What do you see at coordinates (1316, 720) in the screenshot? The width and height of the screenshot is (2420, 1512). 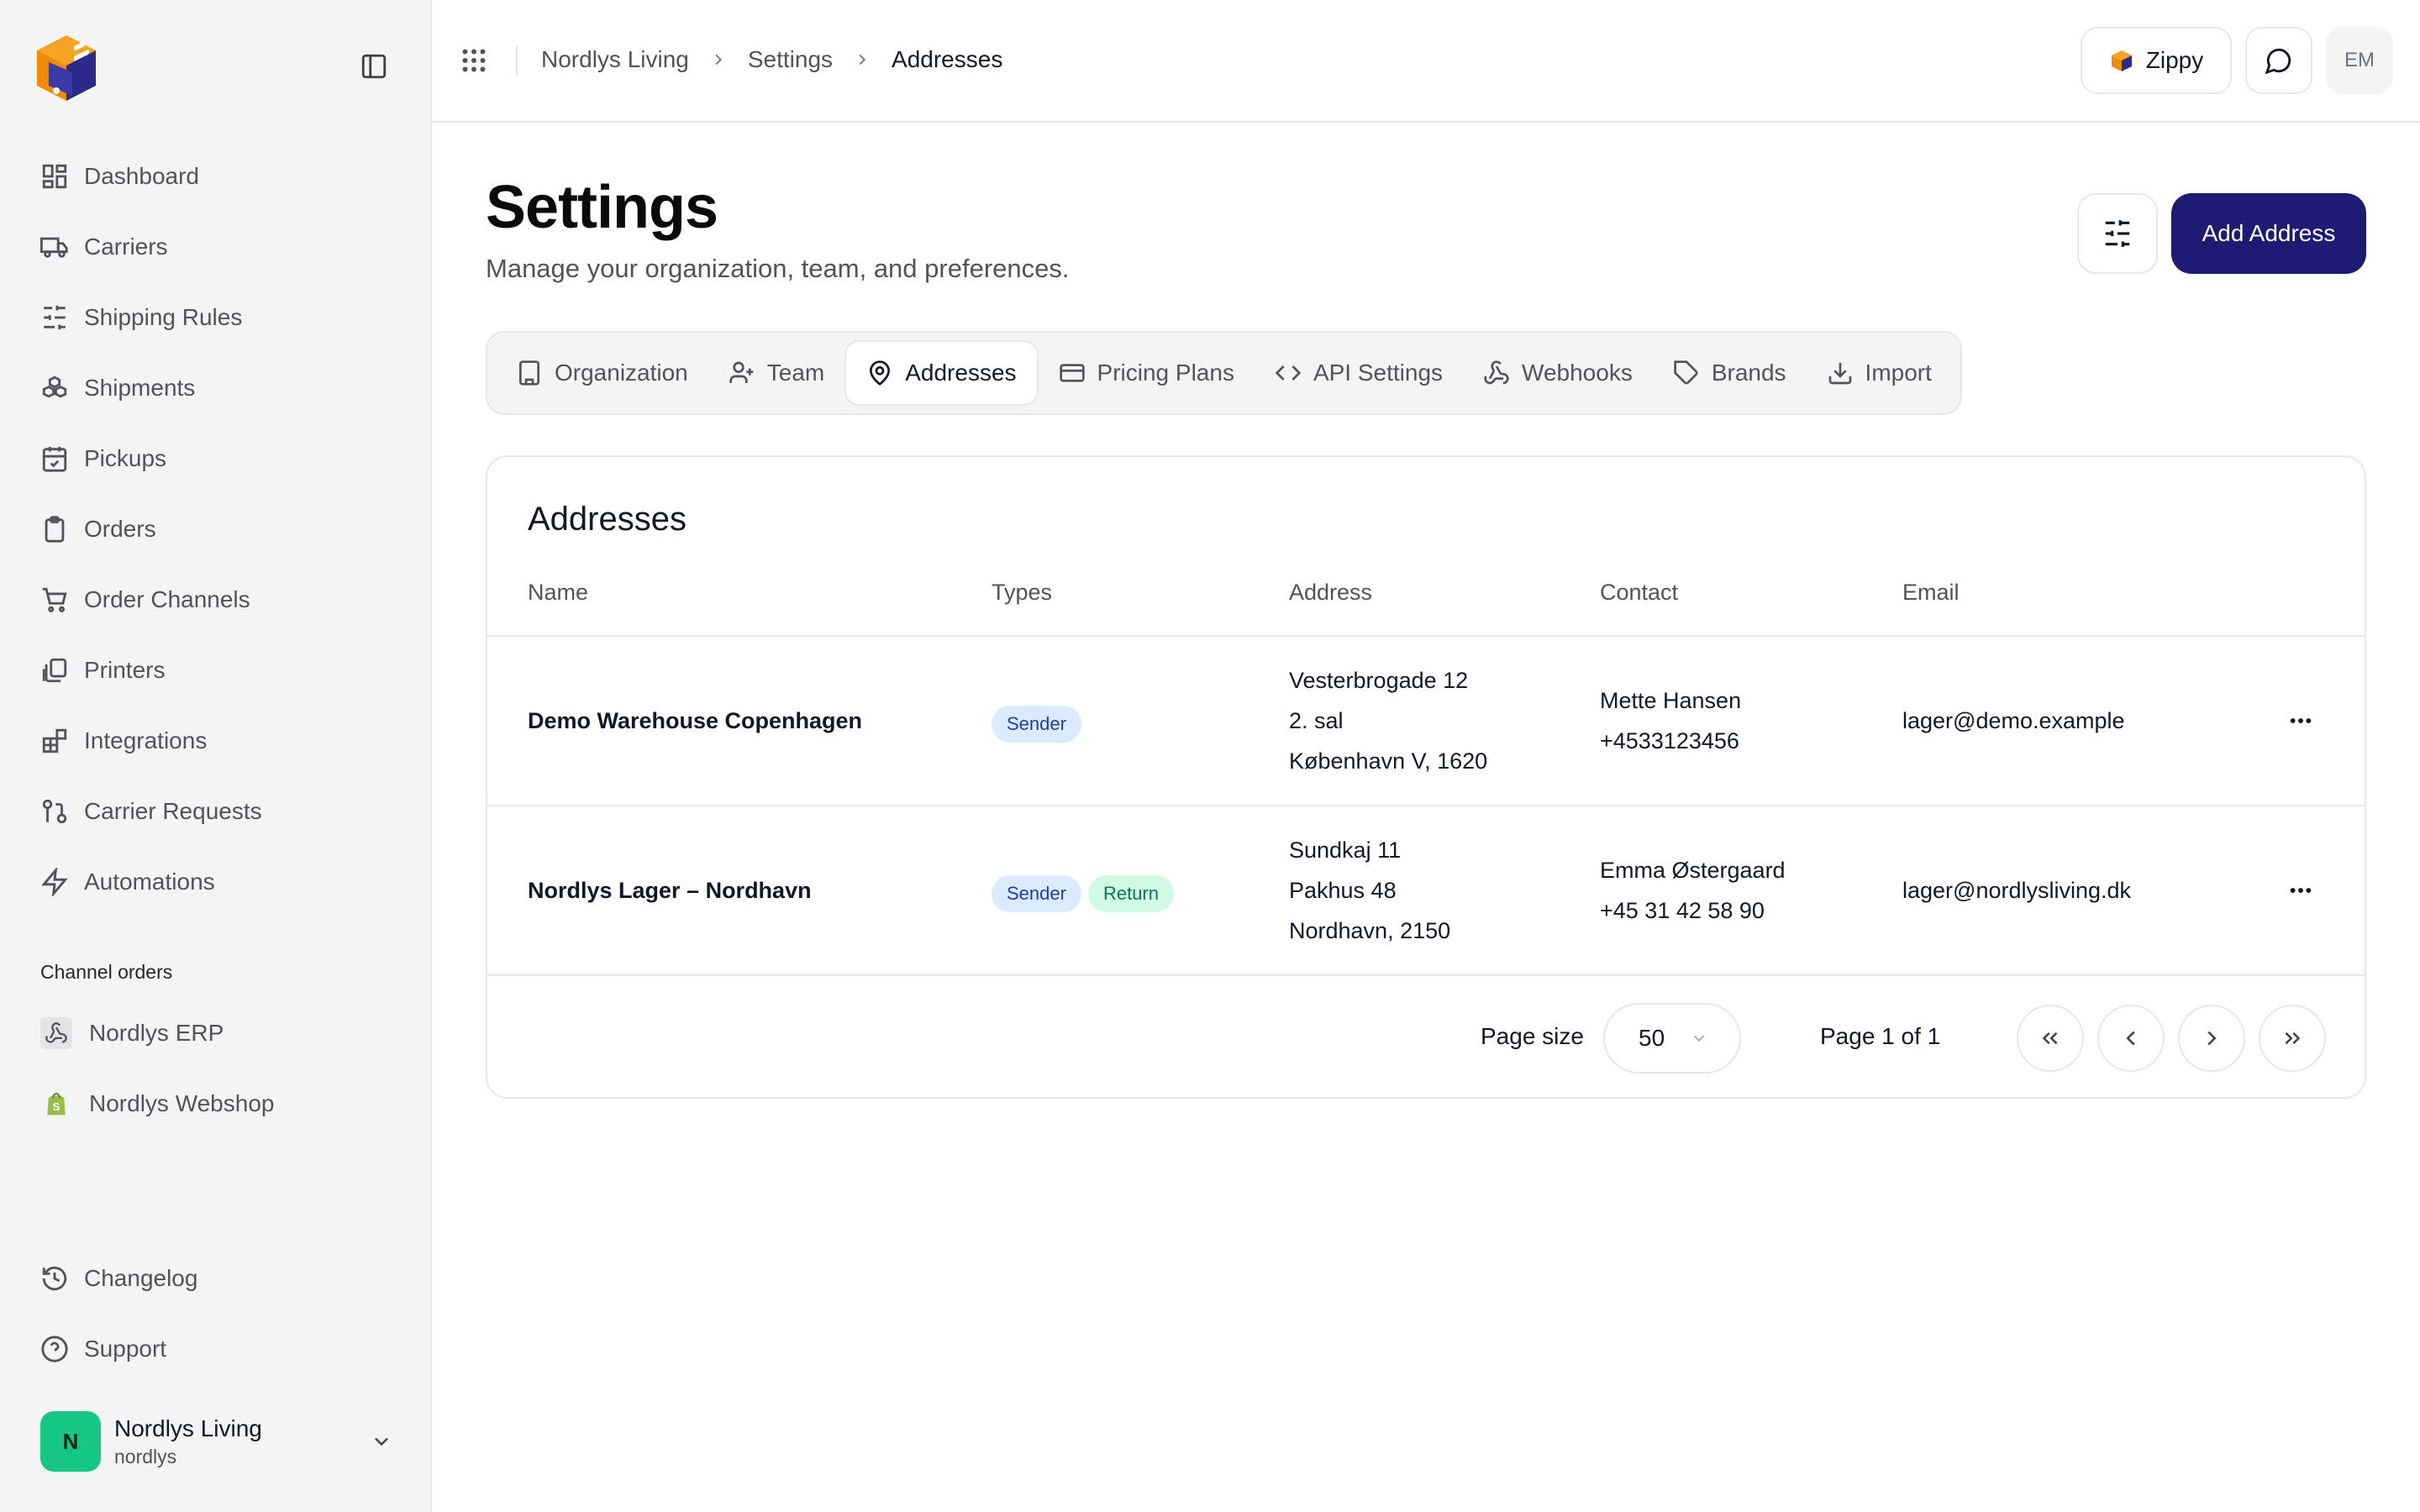 I see `address-line: 2. sal` at bounding box center [1316, 720].